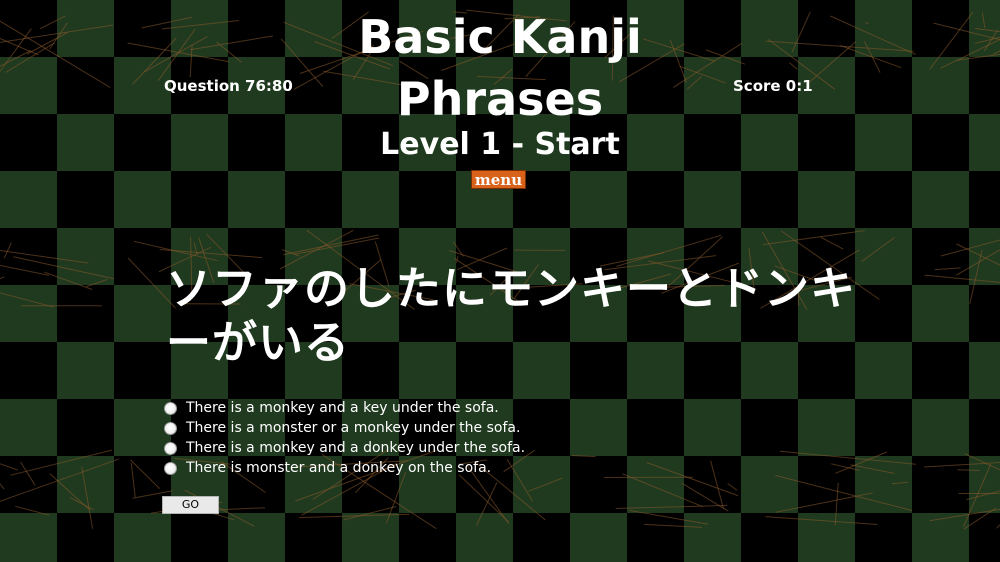  Describe the element at coordinates (511, 315) in the screenshot. I see `question-text: ソファのしたにモンキーとドンキーがいる` at that location.